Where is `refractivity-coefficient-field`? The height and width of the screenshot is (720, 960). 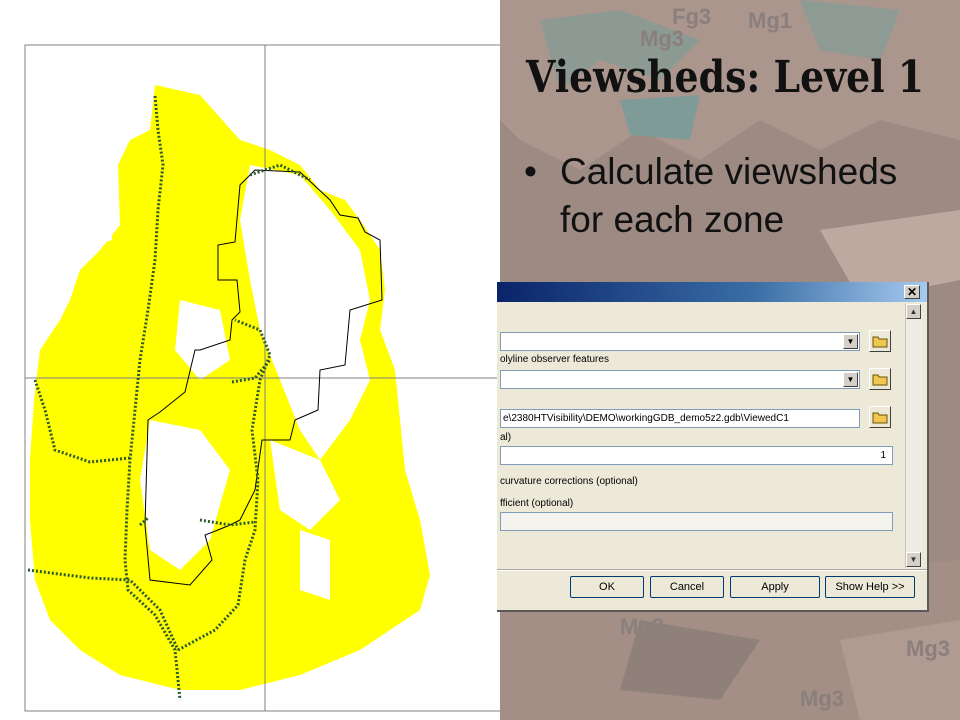
refractivity-coefficient-field is located at coordinates (696, 521).